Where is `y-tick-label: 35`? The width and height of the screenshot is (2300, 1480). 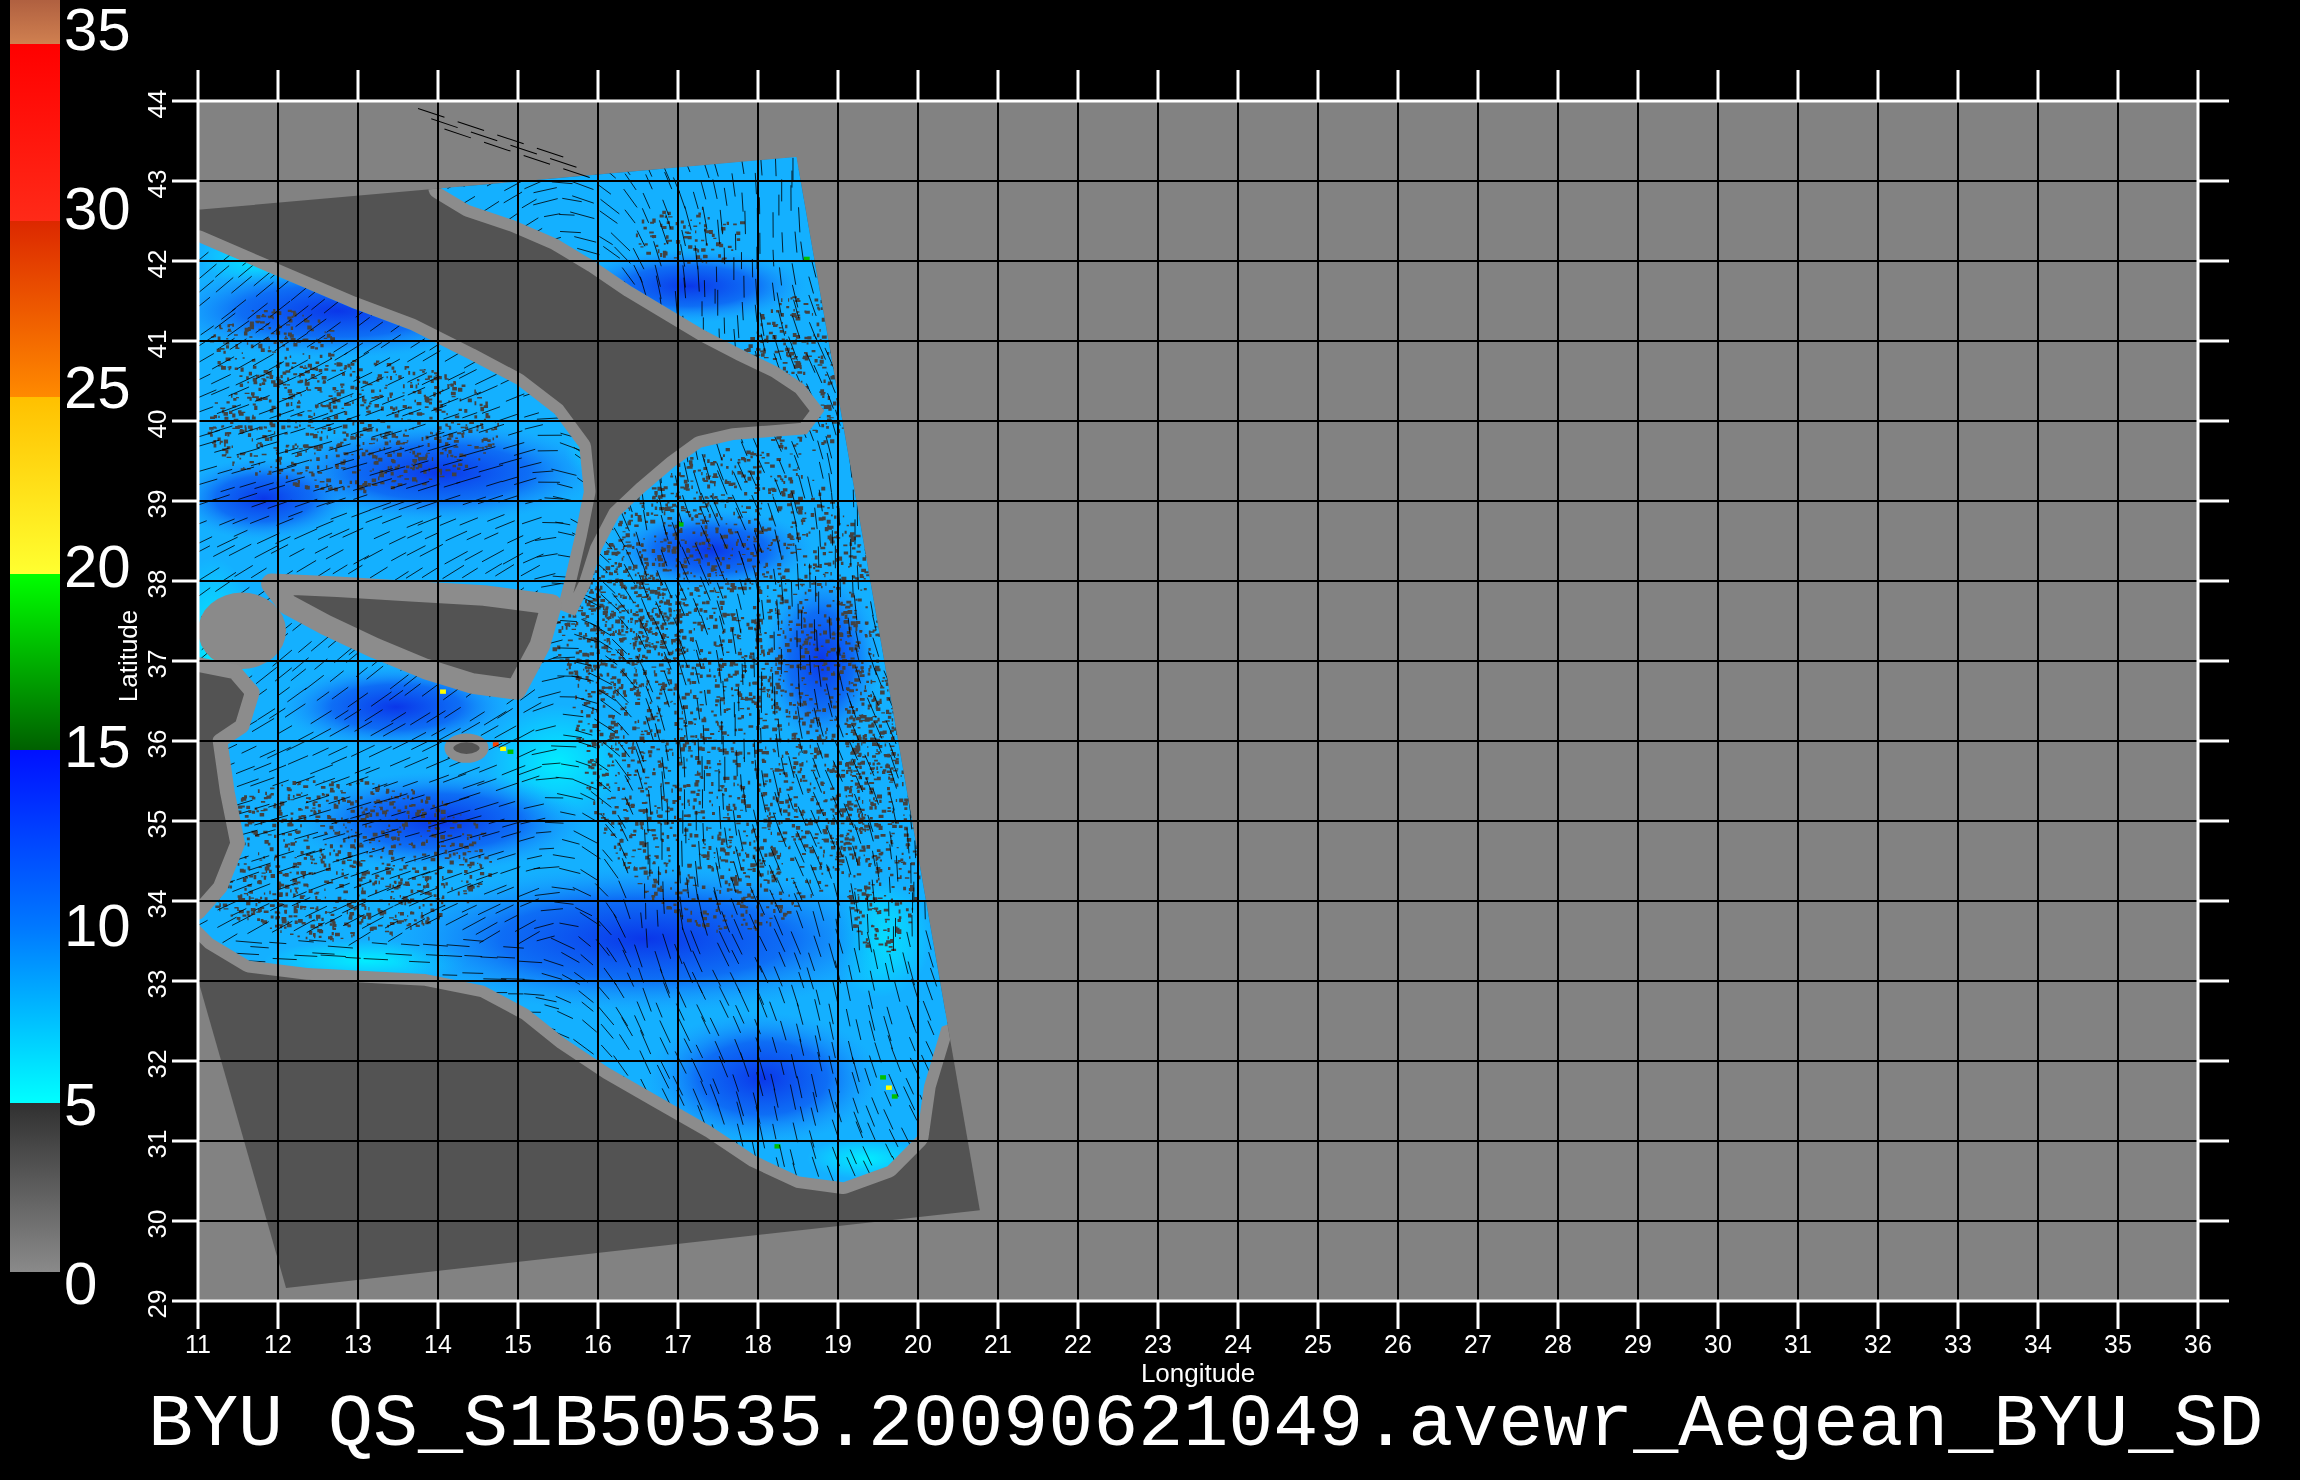
y-tick-label: 35 is located at coordinates (157, 824).